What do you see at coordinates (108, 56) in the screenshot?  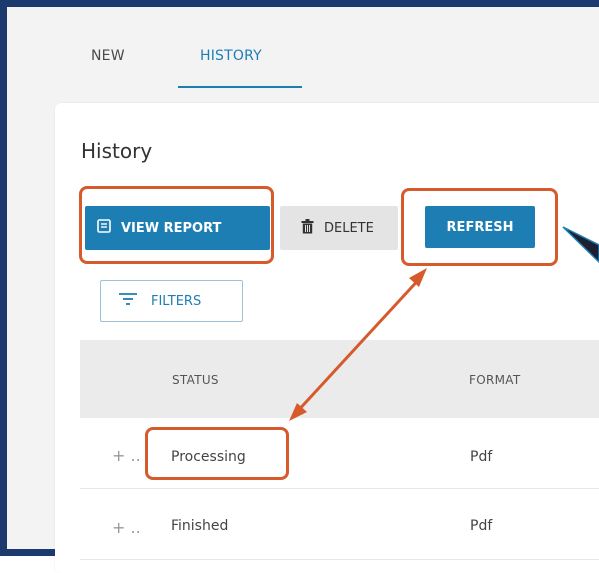 I see `tab-new: NEW` at bounding box center [108, 56].